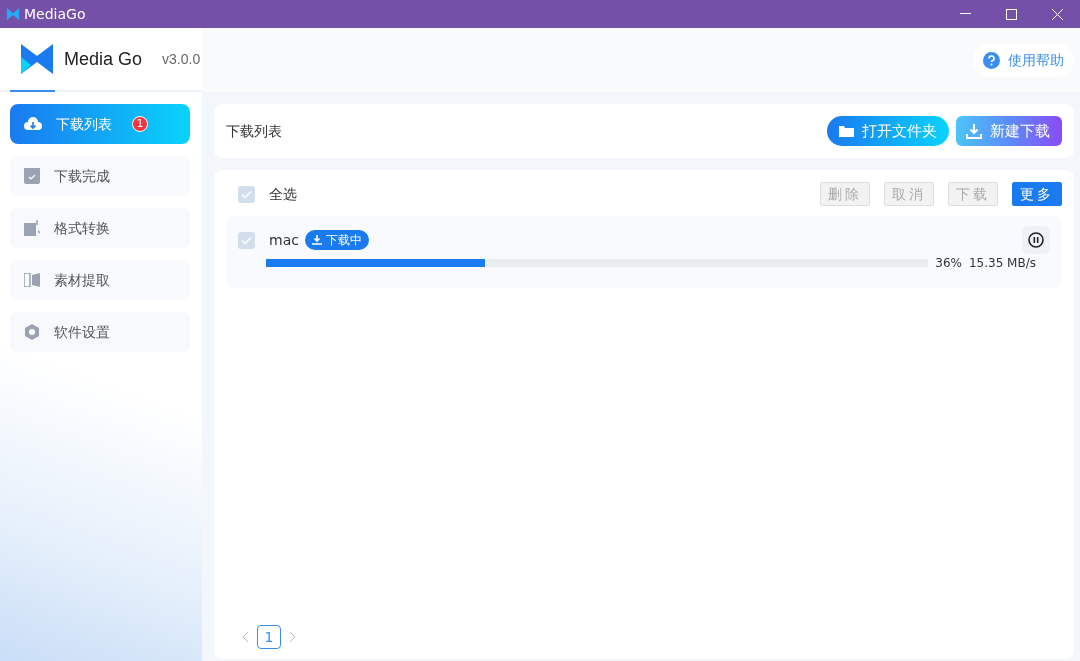 The height and width of the screenshot is (661, 1080). Describe the element at coordinates (269, 637) in the screenshot. I see `page-button: 1` at that location.